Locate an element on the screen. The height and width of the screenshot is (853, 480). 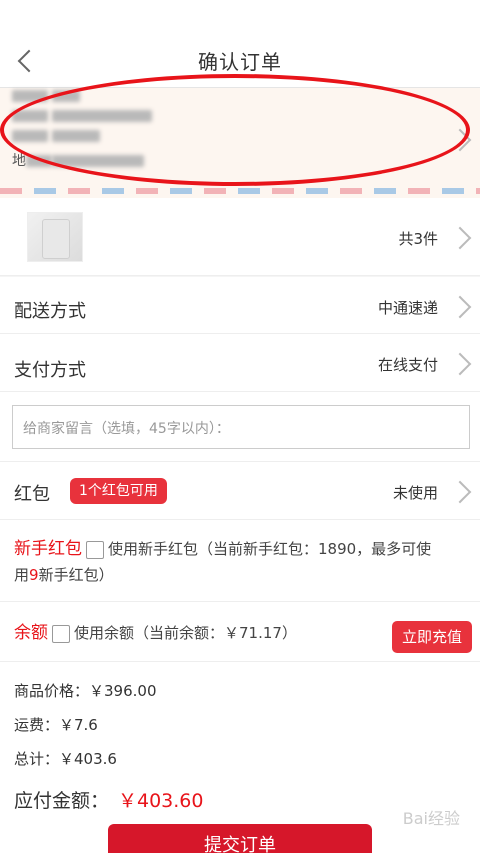
recharge-button: 立即充值 is located at coordinates (432, 637).